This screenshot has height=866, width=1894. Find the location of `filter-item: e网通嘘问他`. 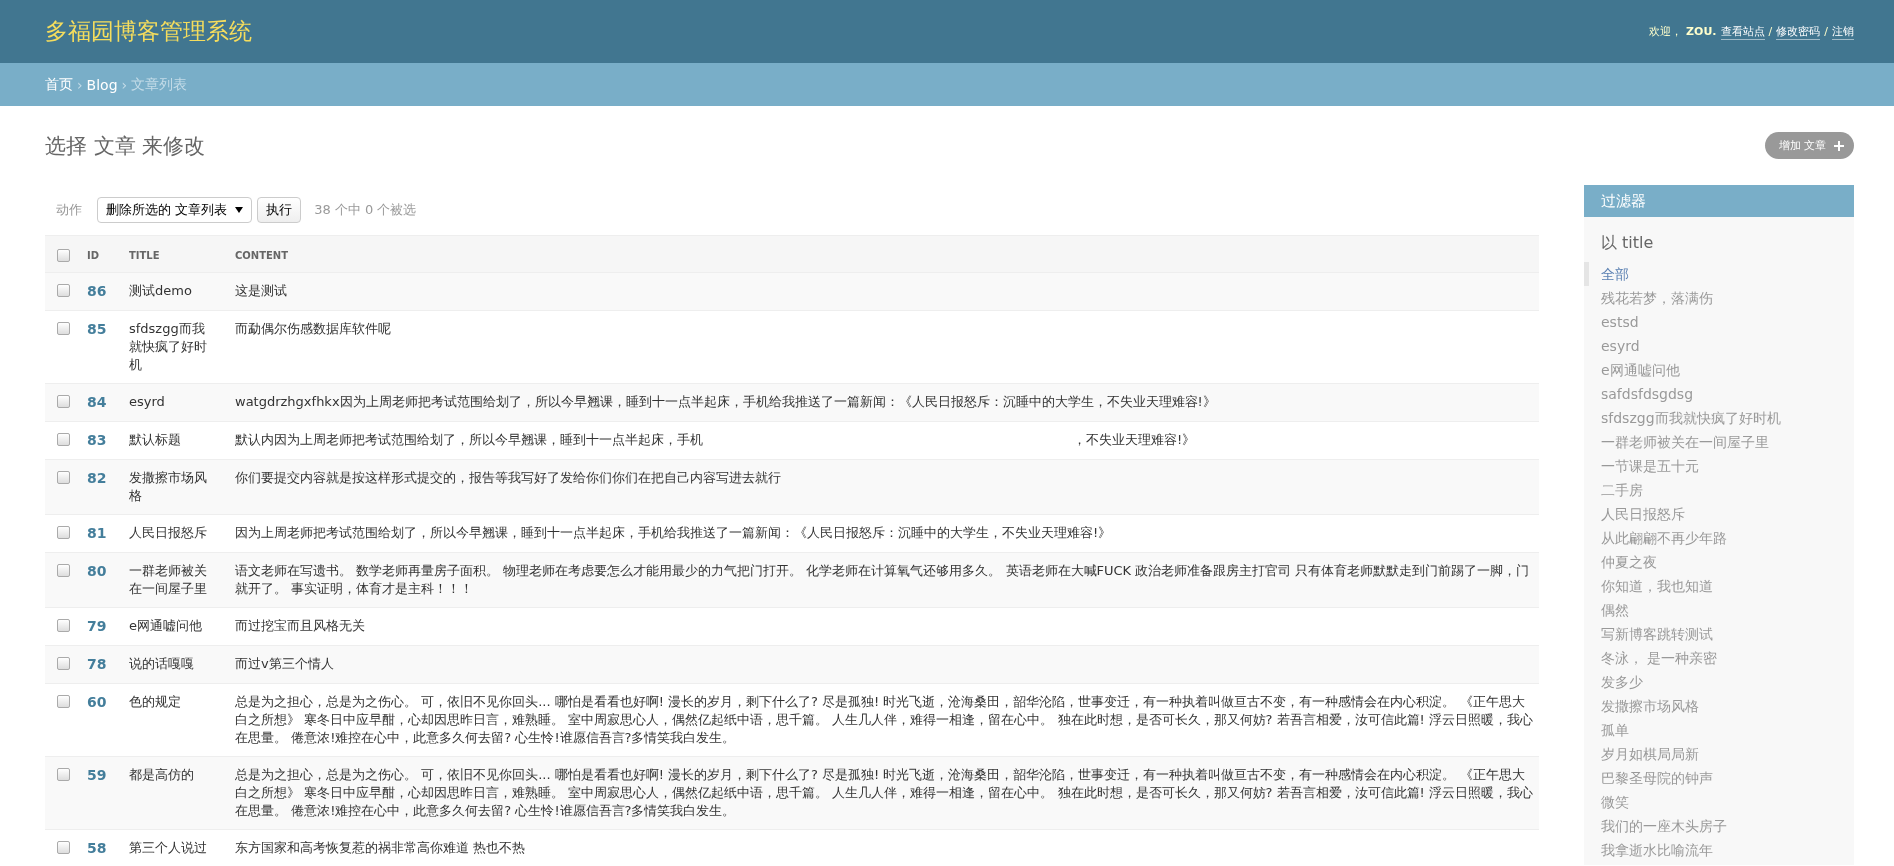

filter-item: e网通嘘问他 is located at coordinates (1719, 370).